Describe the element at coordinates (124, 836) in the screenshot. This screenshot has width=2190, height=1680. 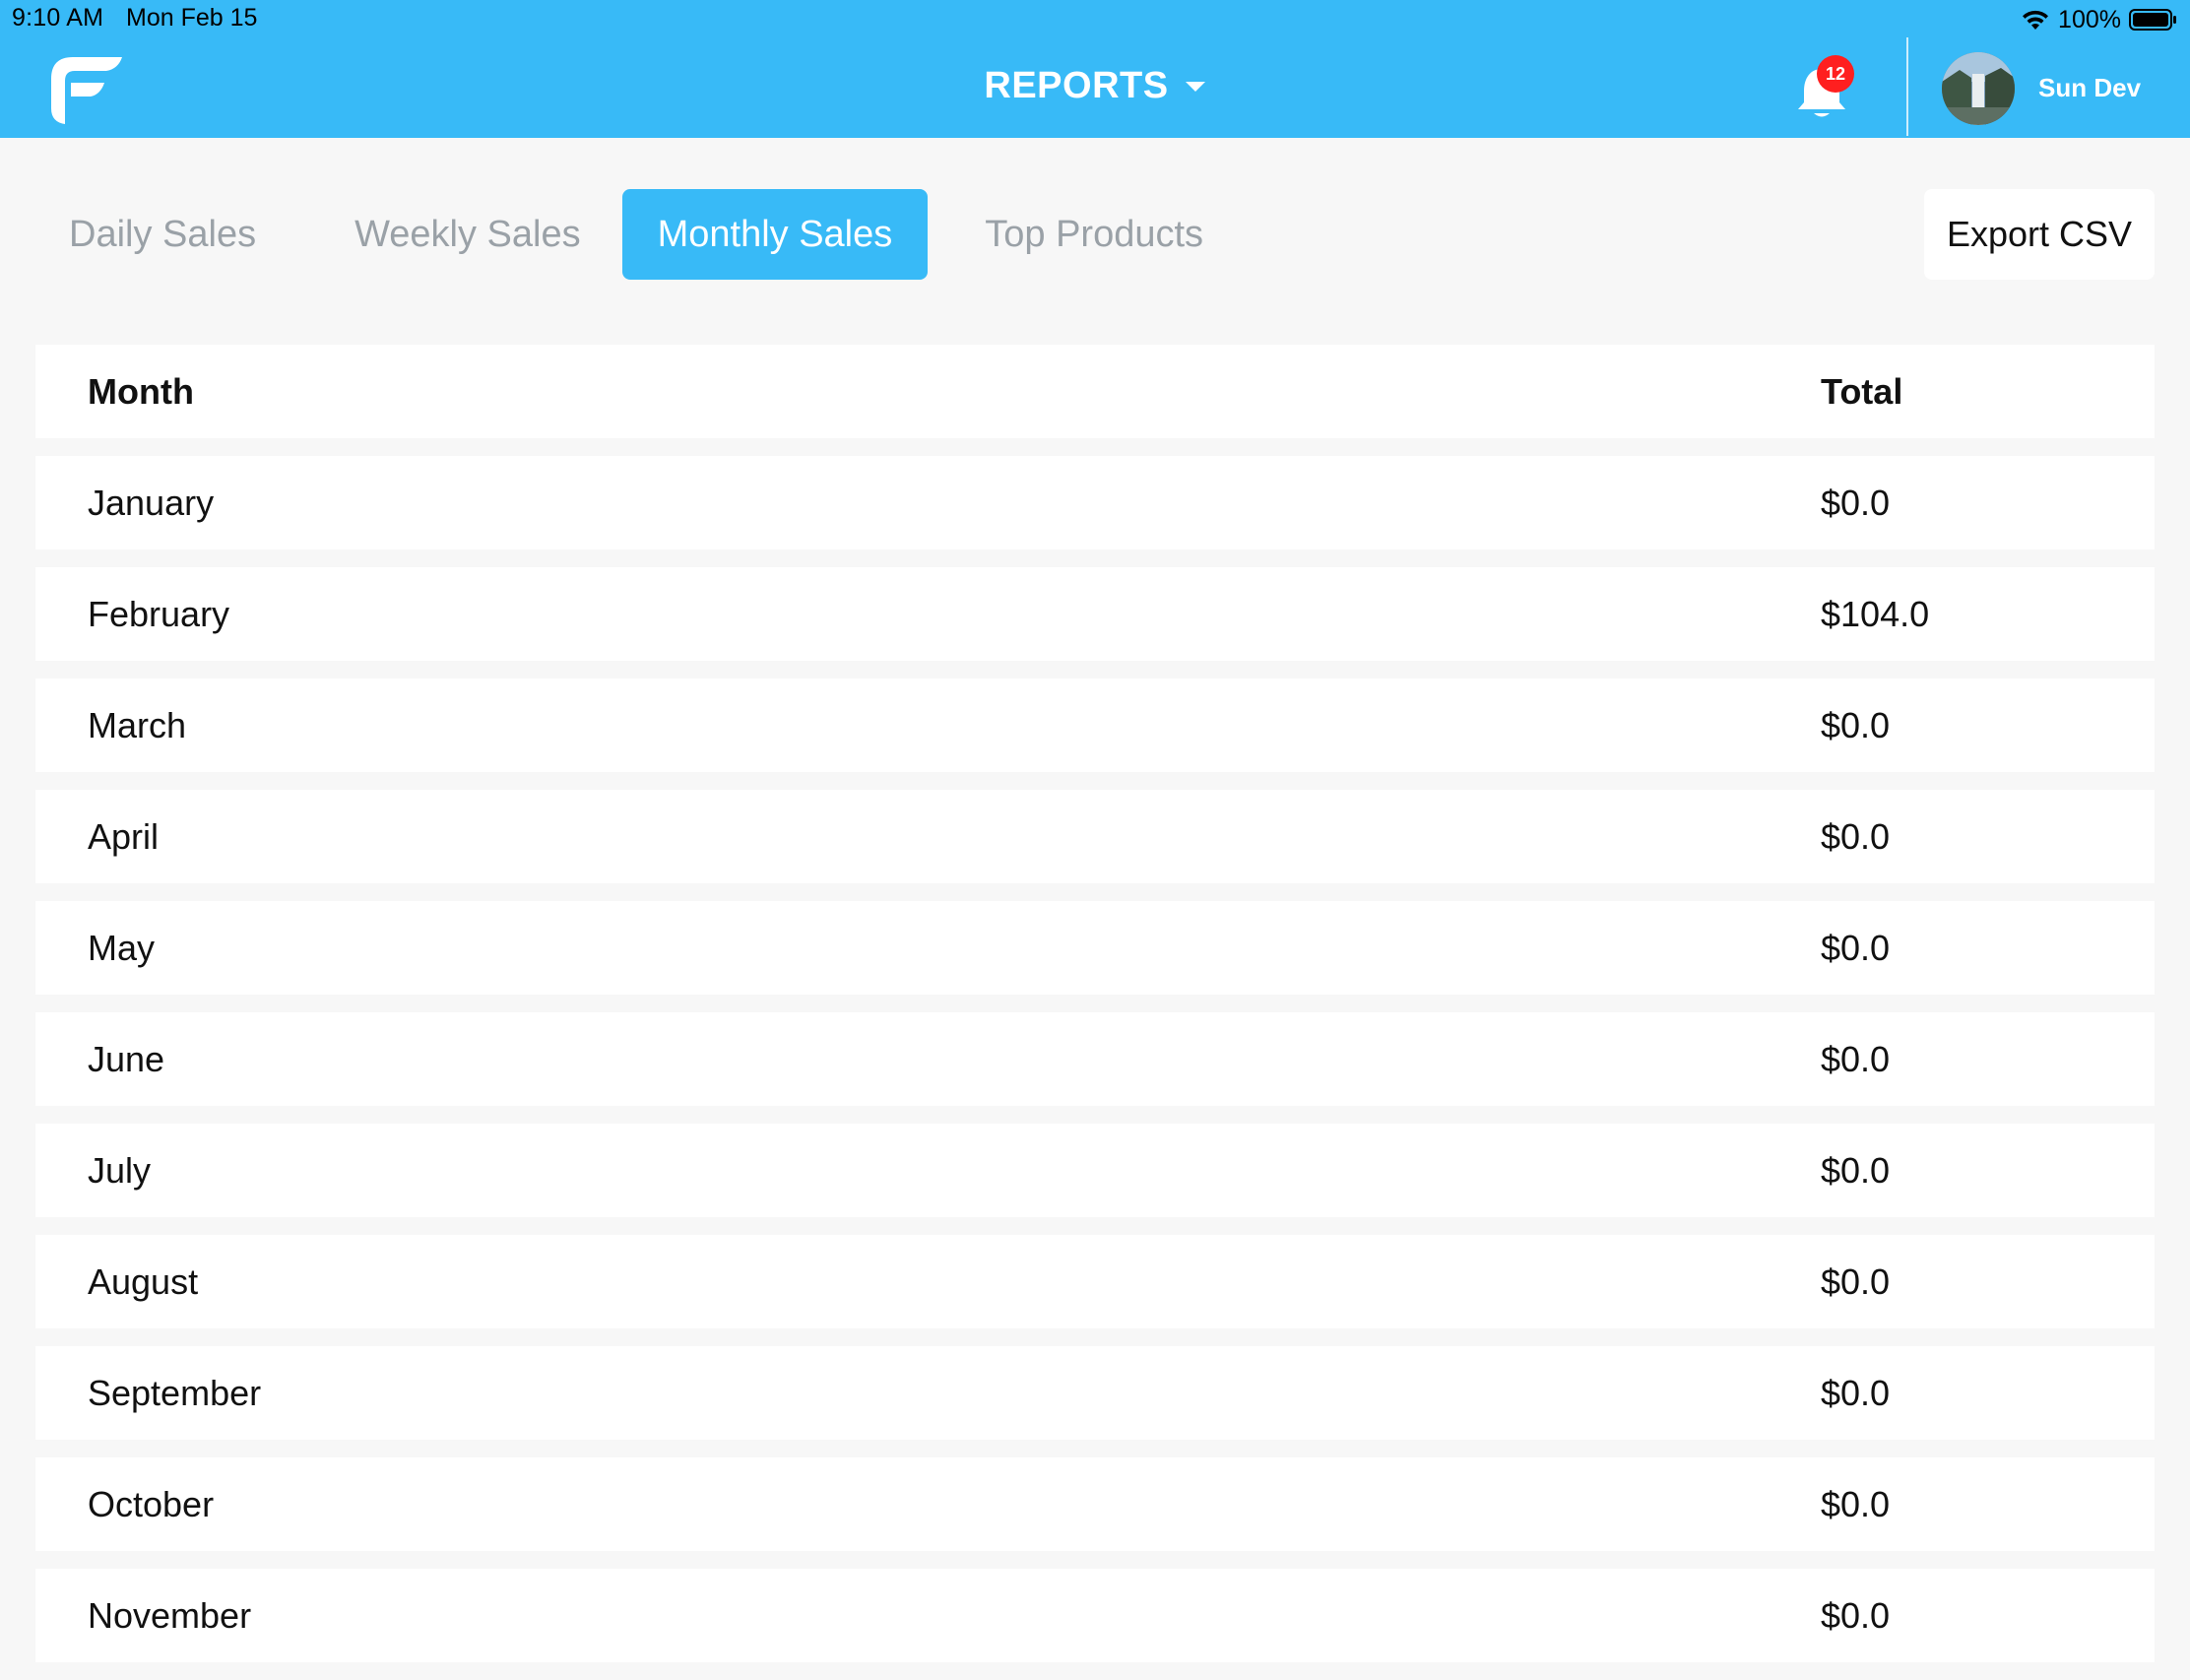
I see `month-cell: April` at that location.